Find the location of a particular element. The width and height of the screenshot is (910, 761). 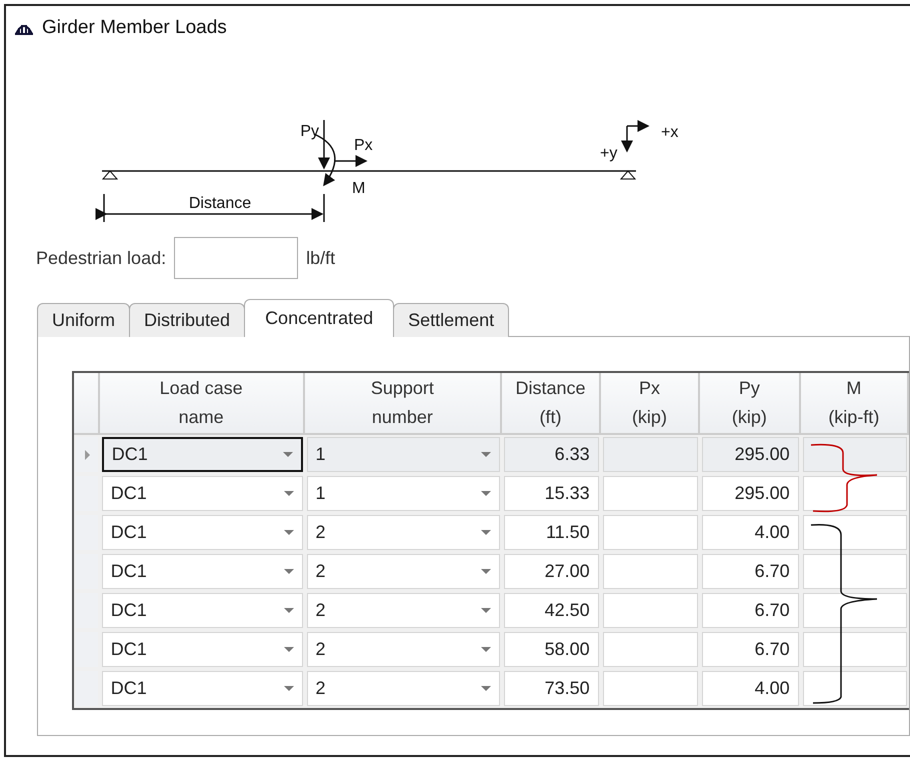

column-header: Px (kip) is located at coordinates (650, 404).